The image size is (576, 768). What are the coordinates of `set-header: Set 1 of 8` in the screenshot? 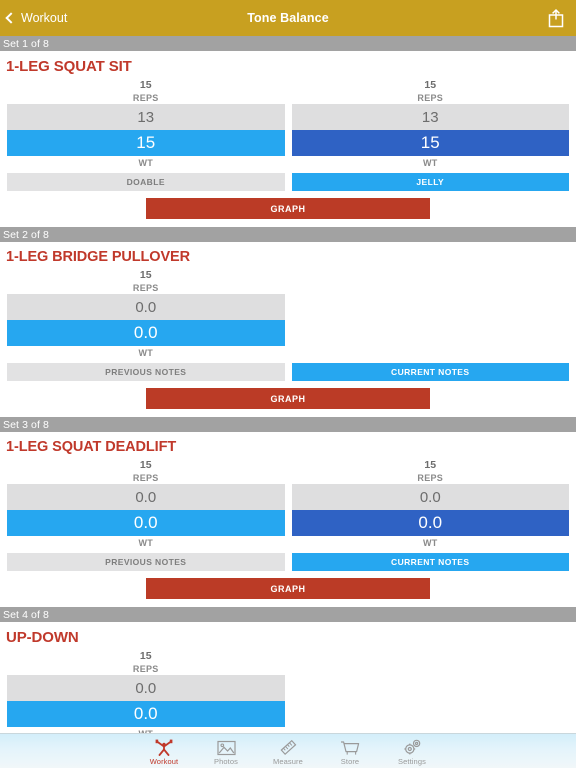 It's located at (288, 43).